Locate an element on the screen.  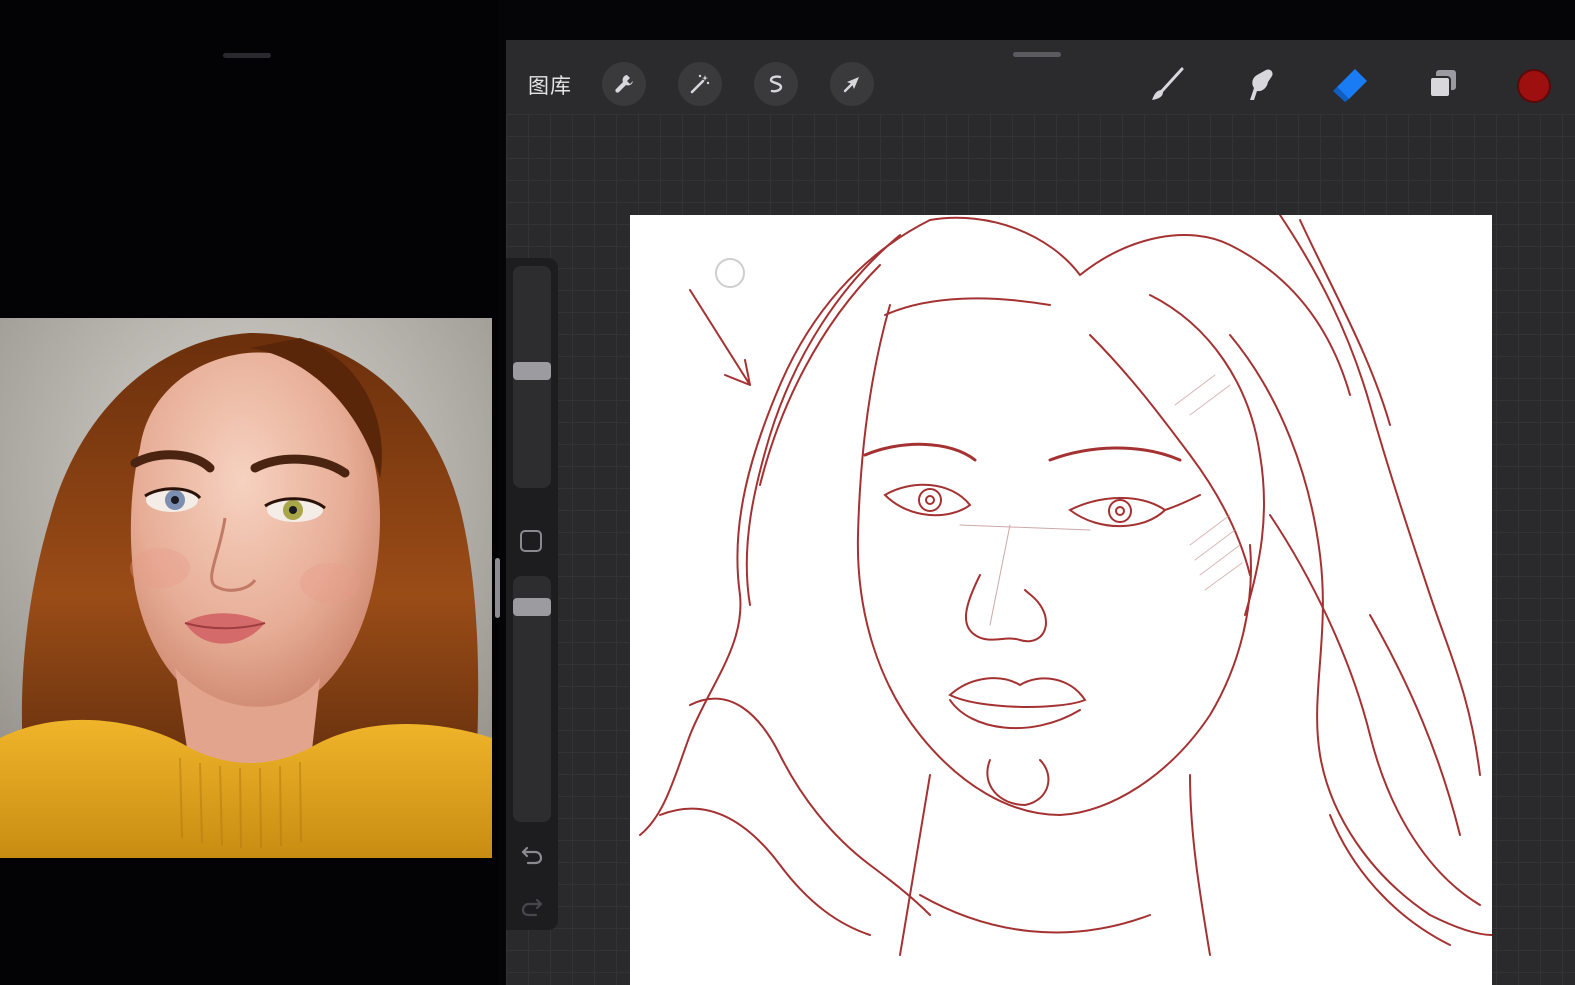
brush-icon is located at coordinates (1168, 83).